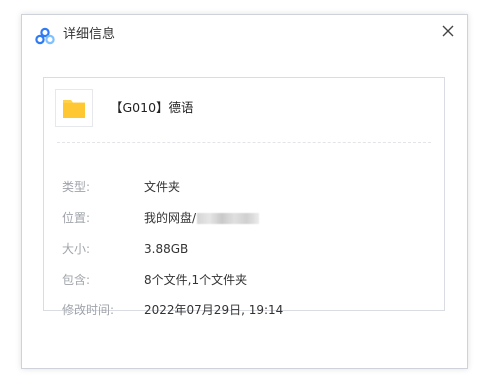  I want to click on detail-label: 类型:, so click(76, 187).